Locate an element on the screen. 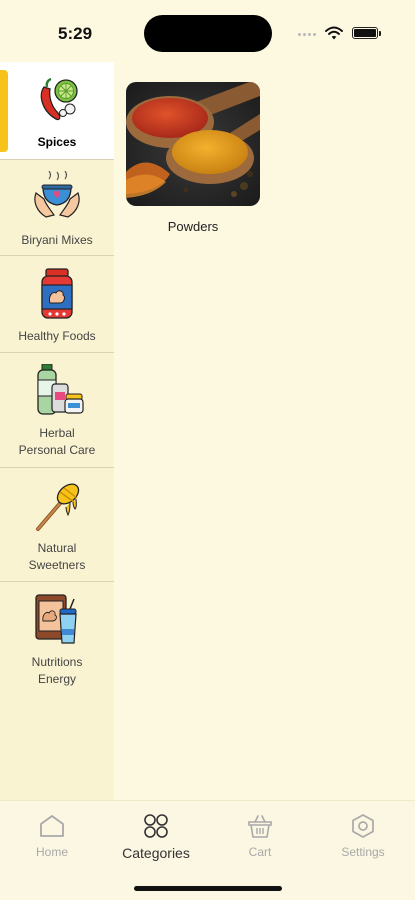  active-indicator is located at coordinates (4, 111).